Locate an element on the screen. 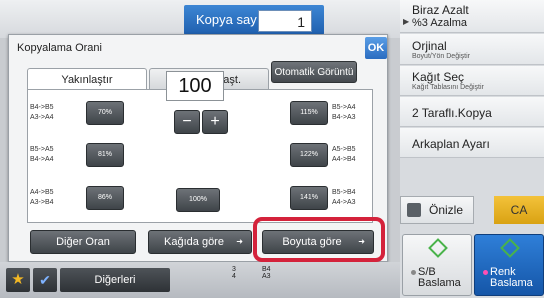 The height and width of the screenshot is (298, 544). arrow-right-icon: ▶ is located at coordinates (406, 21).